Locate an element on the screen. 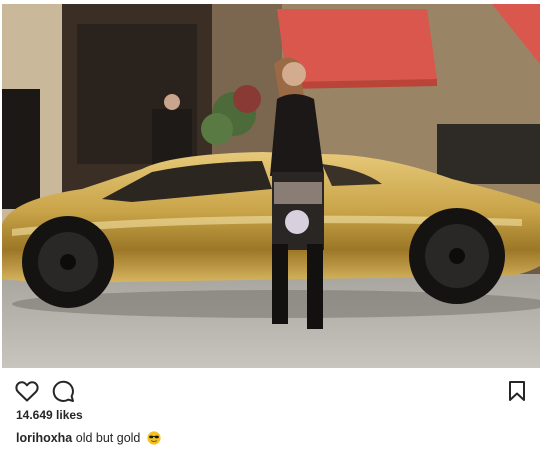 Image resolution: width=550 pixels, height=459 pixels. likes-count: 14.649 likes is located at coordinates (49, 415).